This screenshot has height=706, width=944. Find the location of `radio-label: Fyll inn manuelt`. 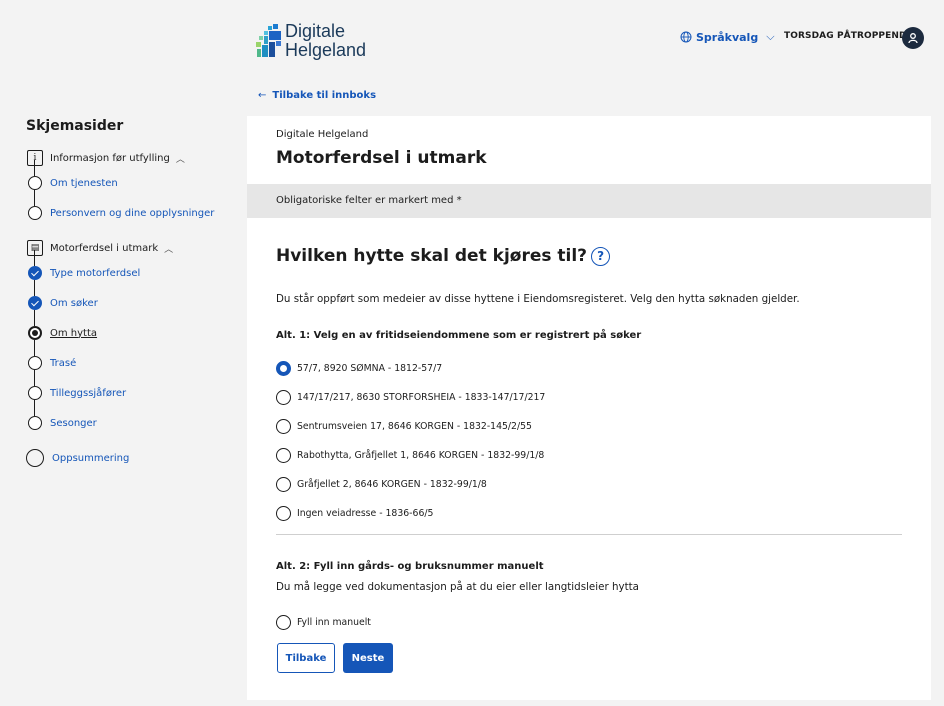

radio-label: Fyll inn manuelt is located at coordinates (334, 622).